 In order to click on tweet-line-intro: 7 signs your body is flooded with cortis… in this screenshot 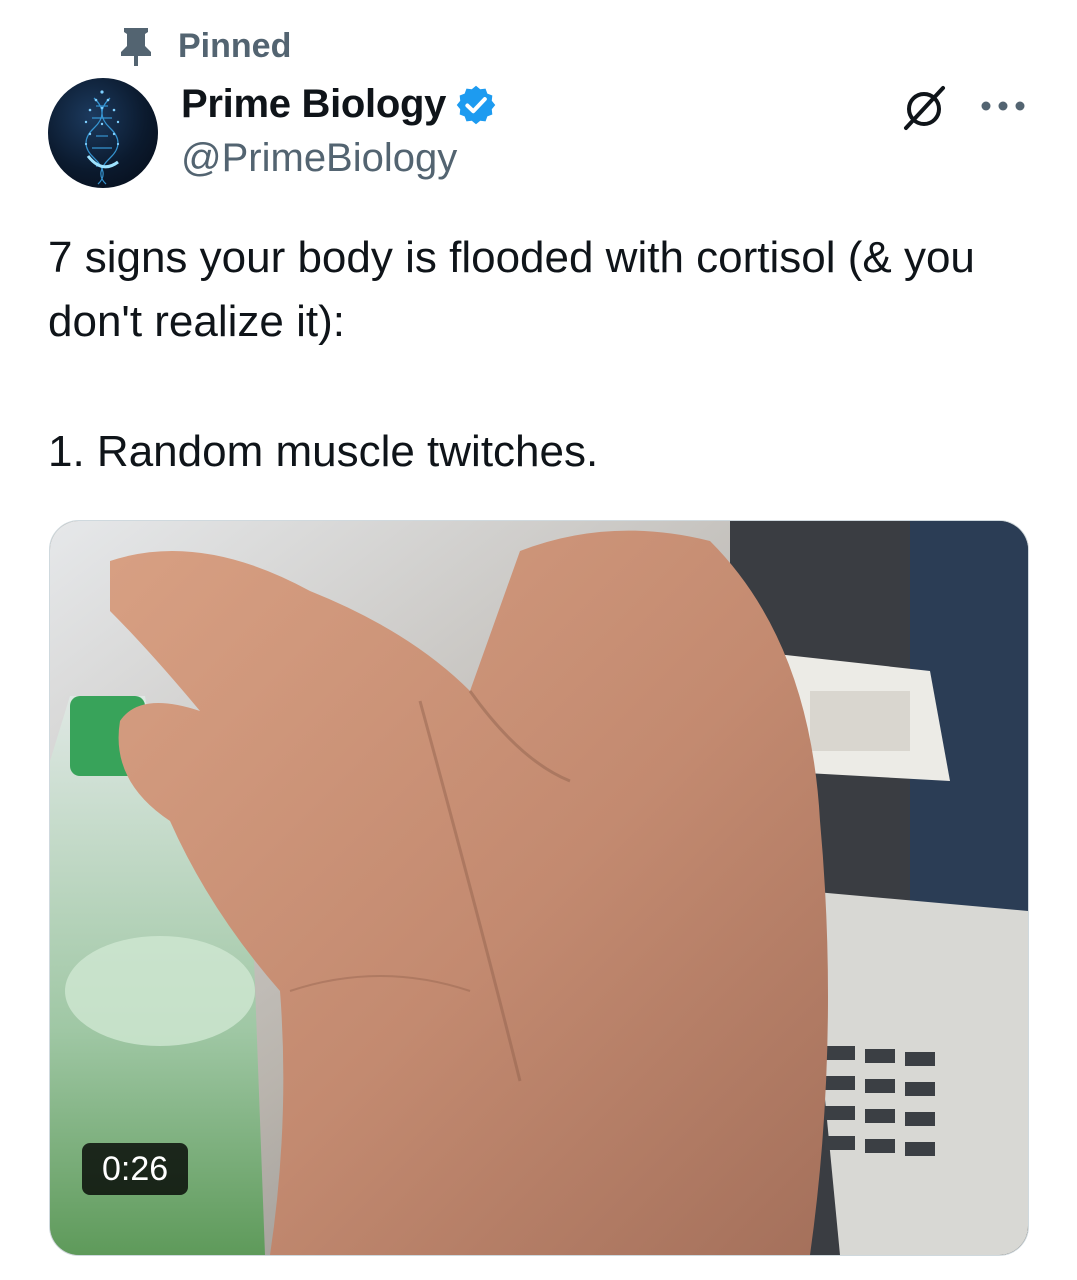, I will do `click(511, 289)`.